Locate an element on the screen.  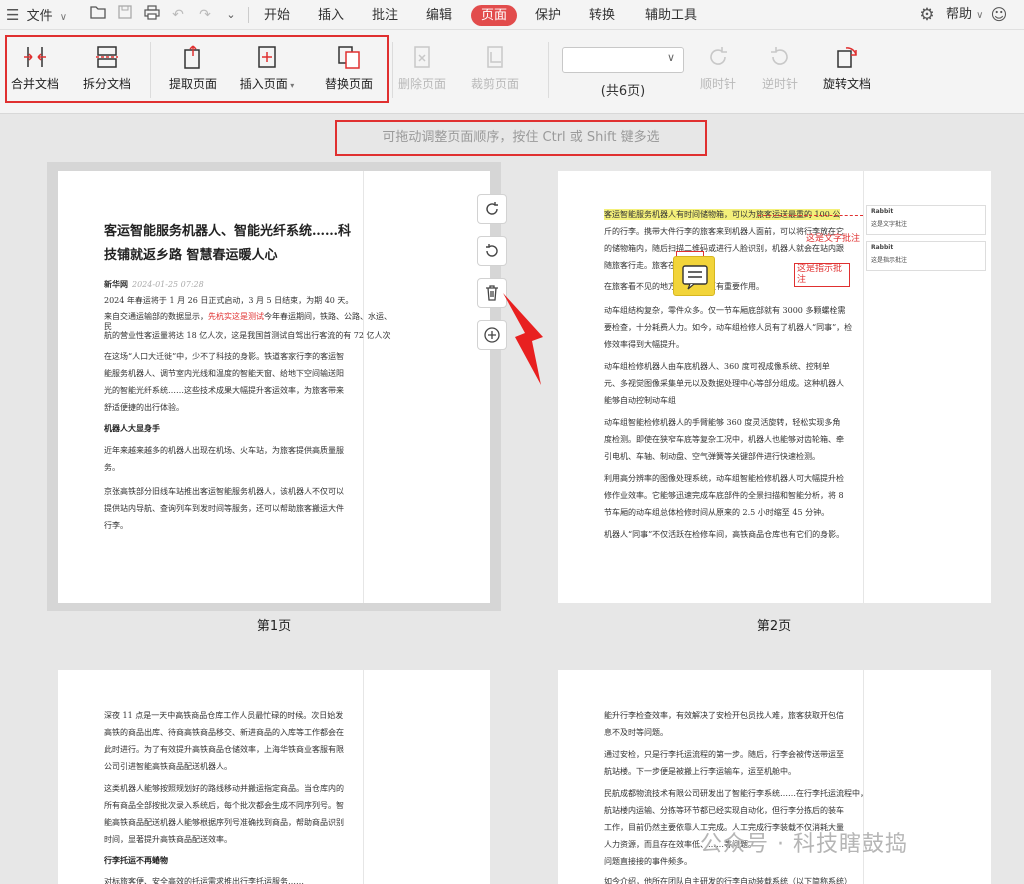
settings-gear-icon: ⚙ is located at coordinates (927, 15).